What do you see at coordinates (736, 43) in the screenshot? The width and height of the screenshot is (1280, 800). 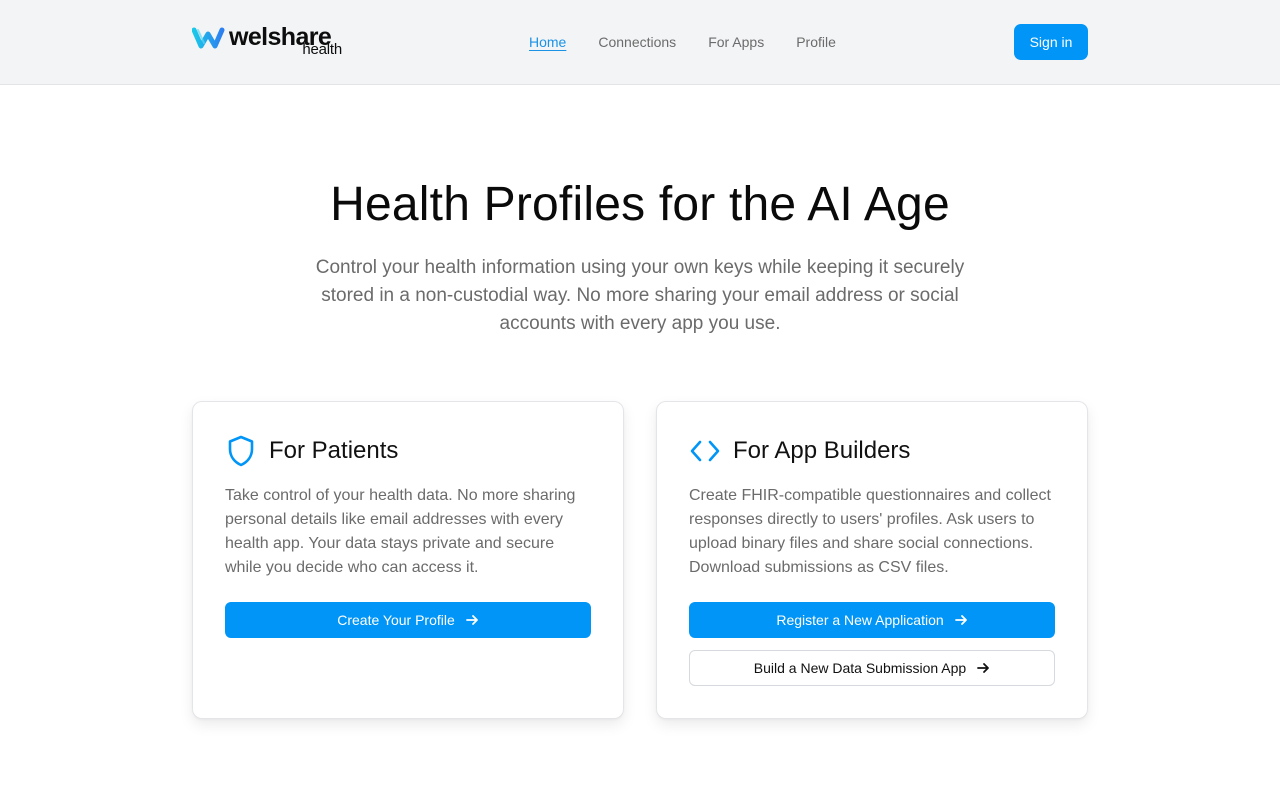 I see `nav-link-for-apps: For Apps` at bounding box center [736, 43].